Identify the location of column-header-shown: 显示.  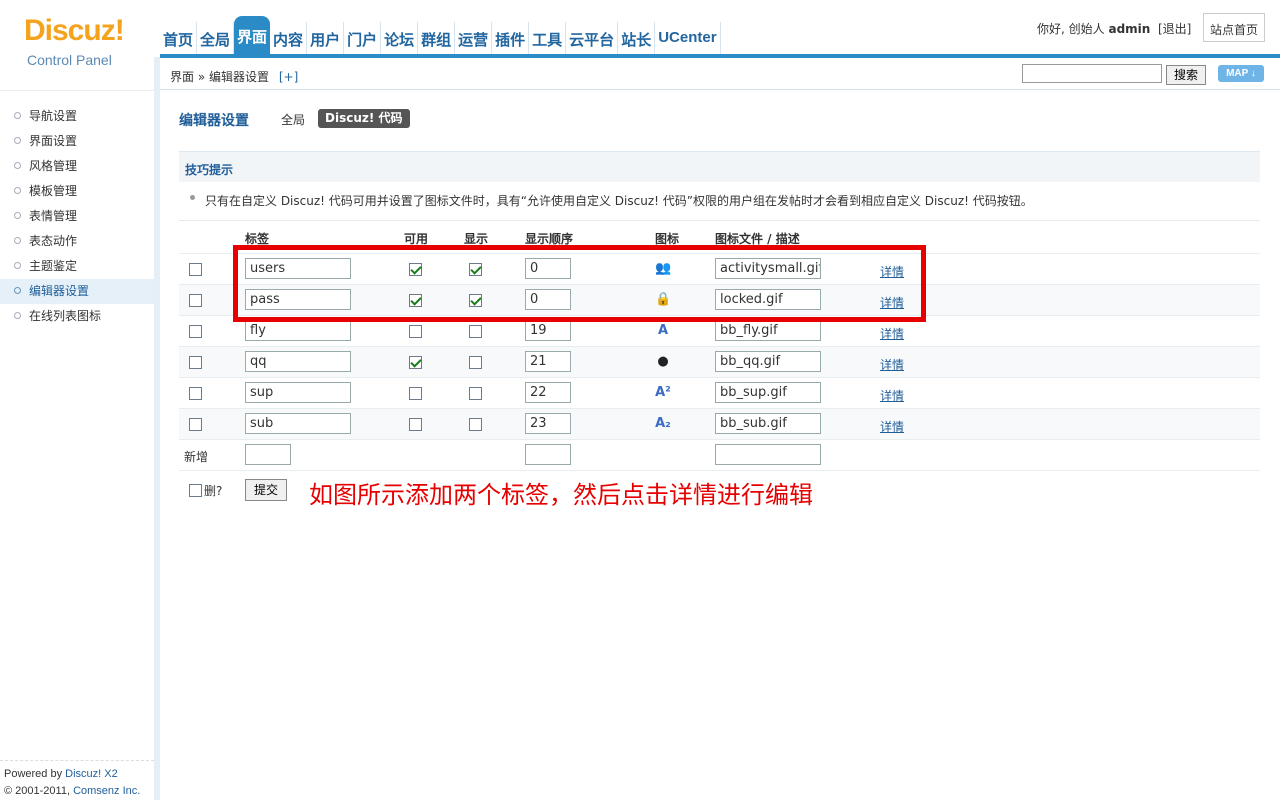
(476, 239).